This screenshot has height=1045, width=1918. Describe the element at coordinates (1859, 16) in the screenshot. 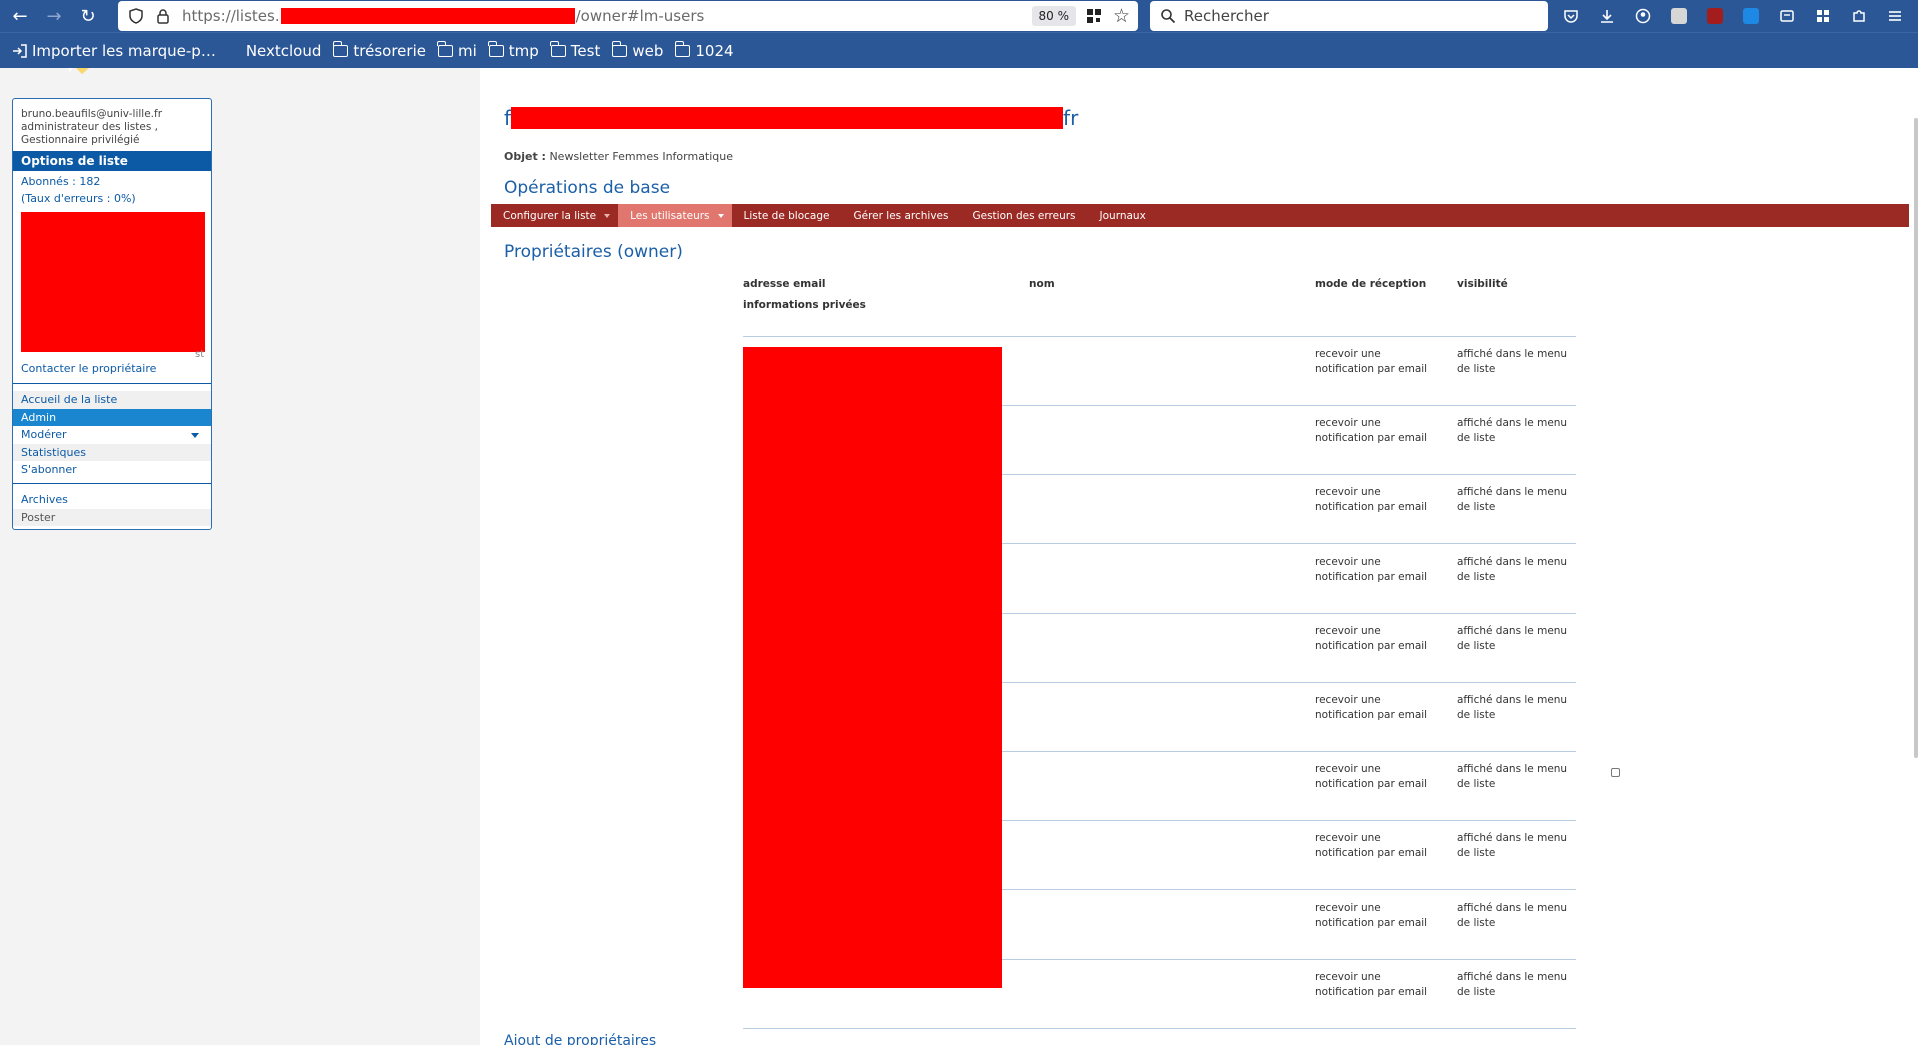

I see `extensions-puzzle-icon` at that location.